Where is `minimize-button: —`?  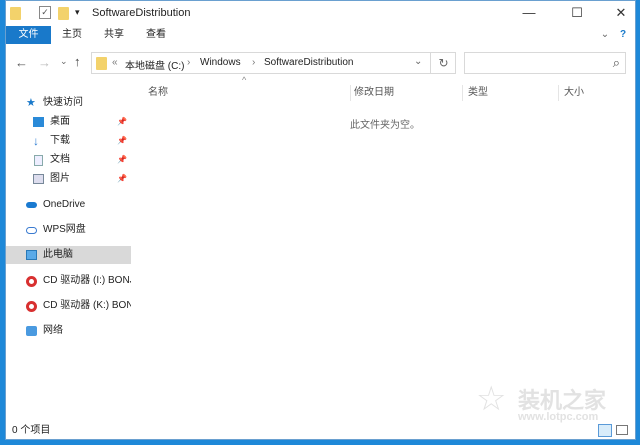
minimize-button: — is located at coordinates (529, 12).